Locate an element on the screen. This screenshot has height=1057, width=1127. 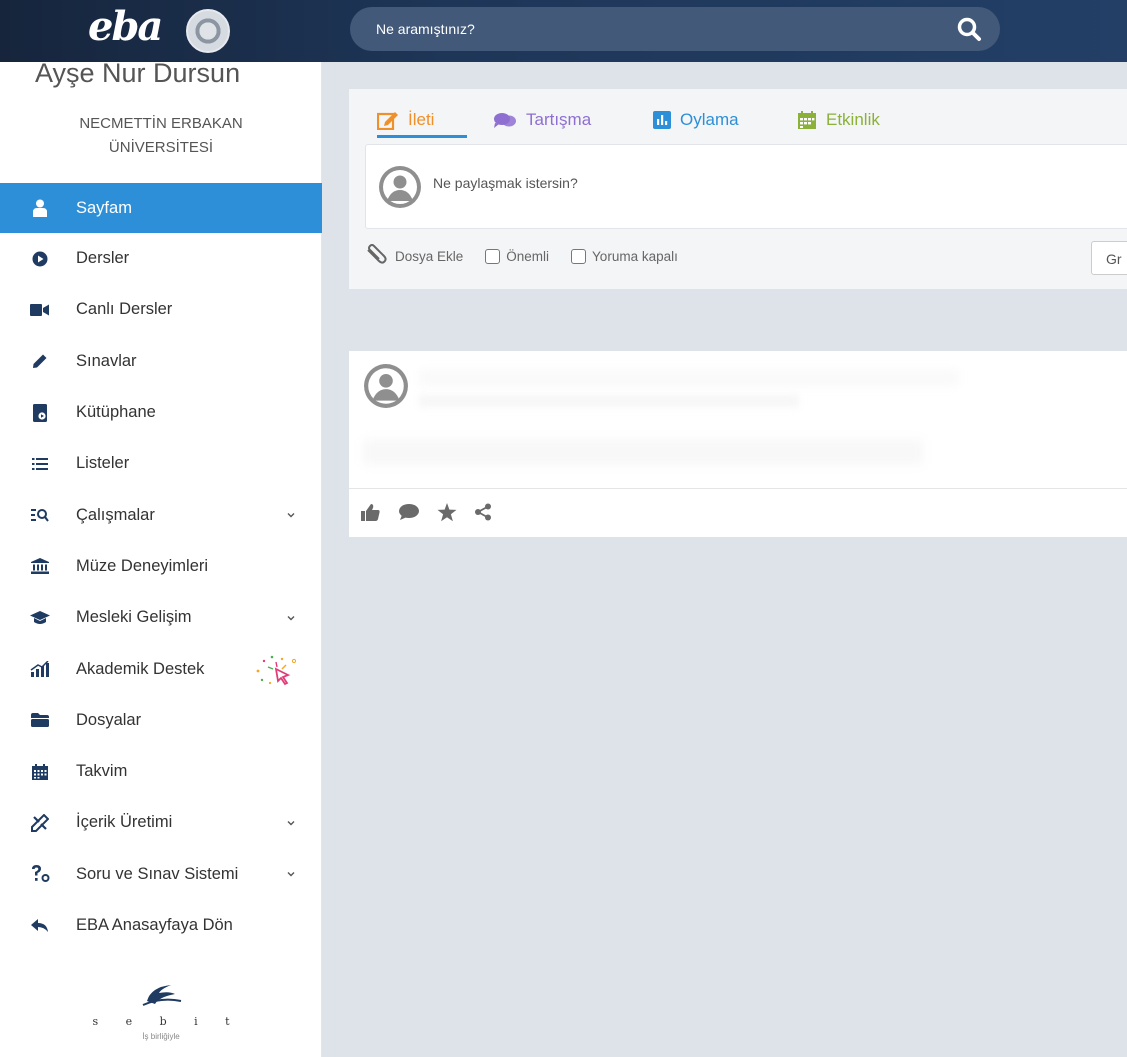
sidebar-item-icerik-uretimi: İçerik Üretimi is located at coordinates (161, 822).